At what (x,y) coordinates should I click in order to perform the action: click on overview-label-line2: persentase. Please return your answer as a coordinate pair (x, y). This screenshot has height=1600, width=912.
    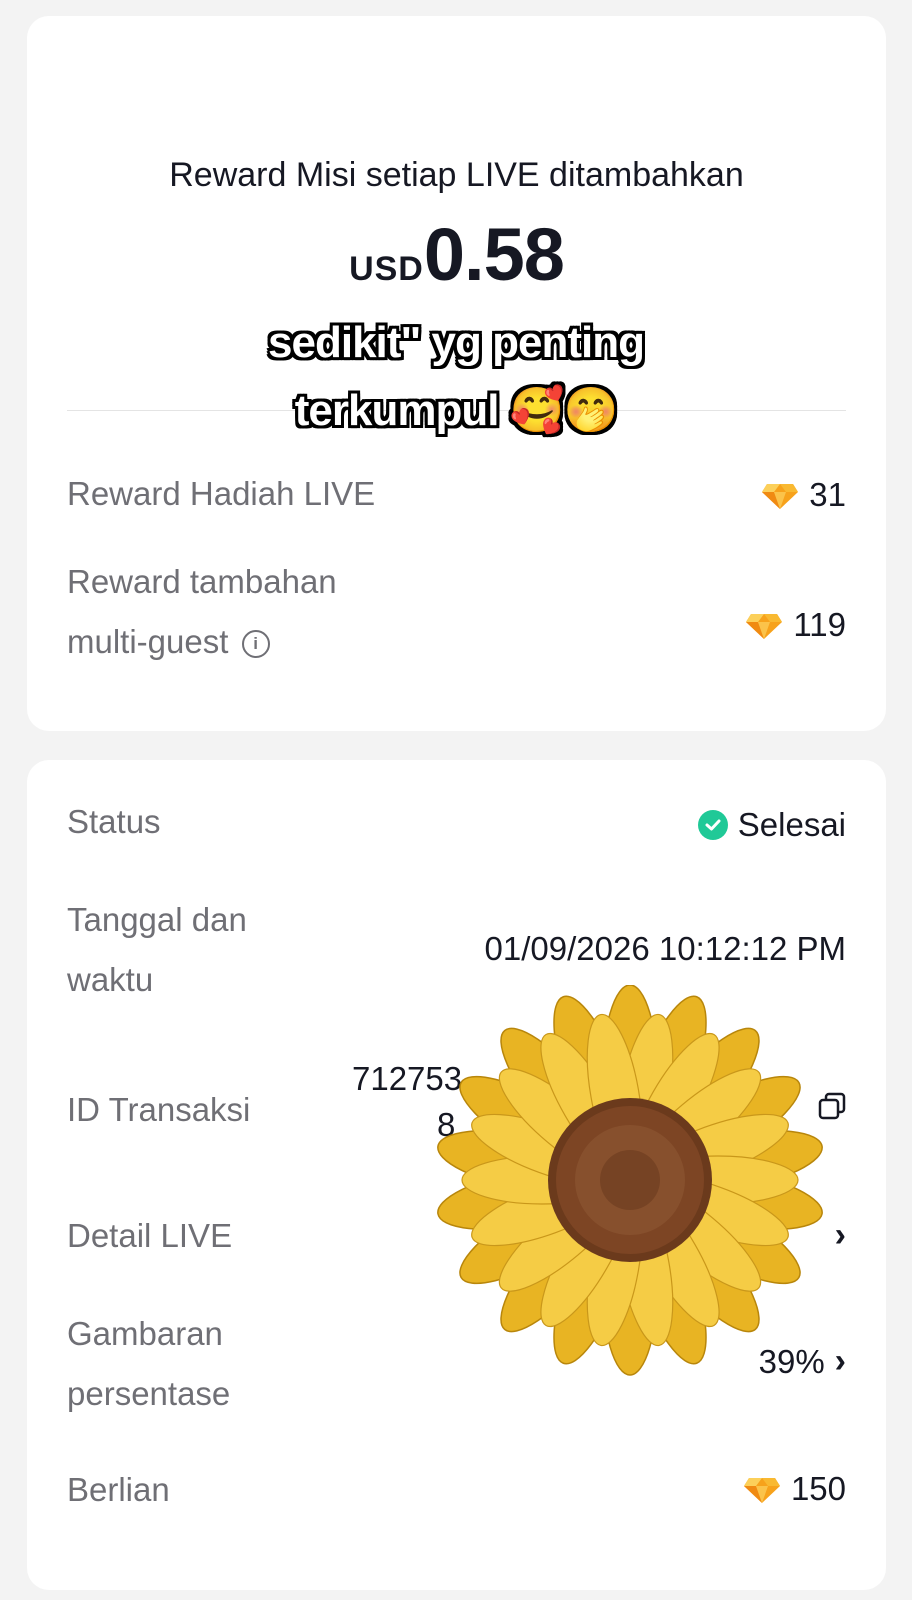
    Looking at the image, I should click on (149, 1393).